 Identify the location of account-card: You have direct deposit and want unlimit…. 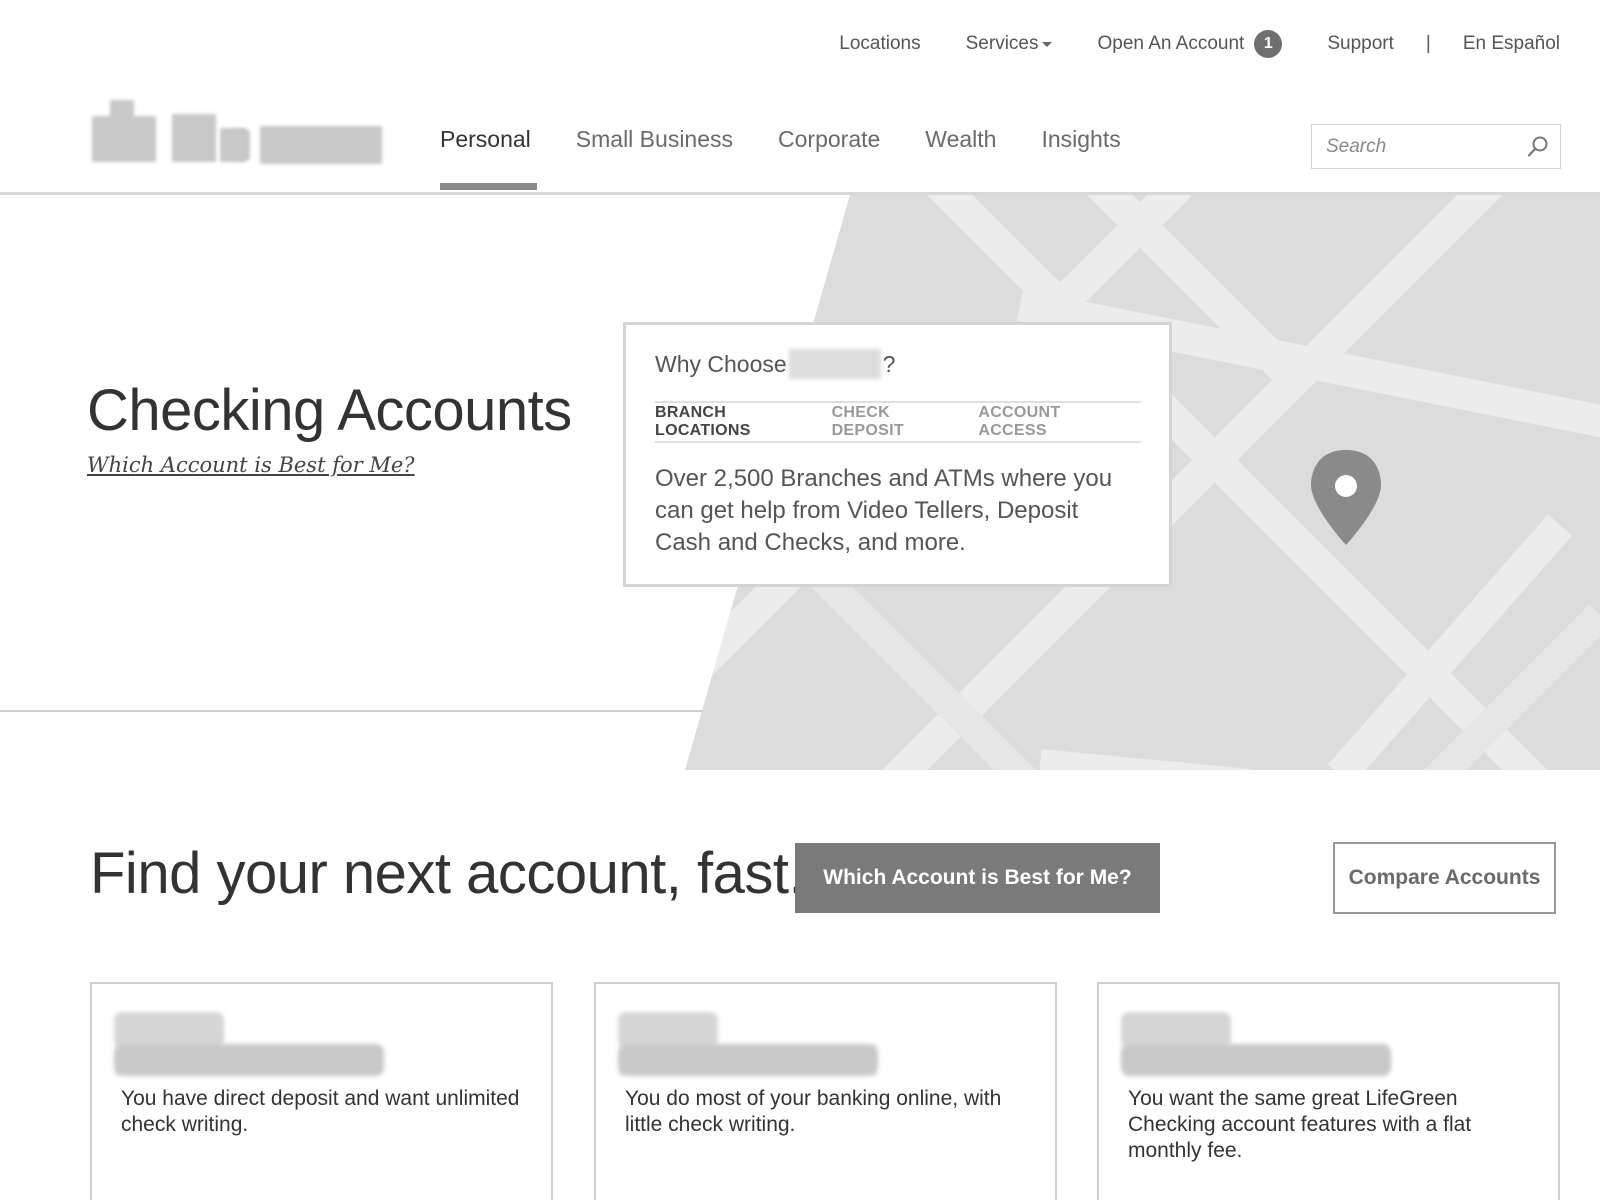
(321, 1091).